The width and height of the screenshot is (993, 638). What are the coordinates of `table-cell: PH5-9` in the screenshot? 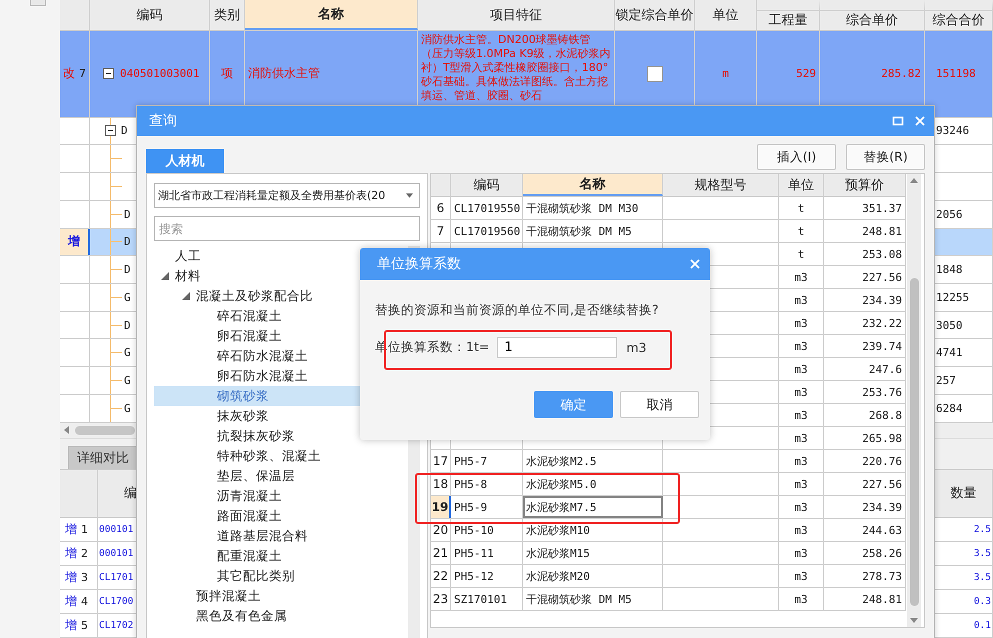 It's located at (471, 507).